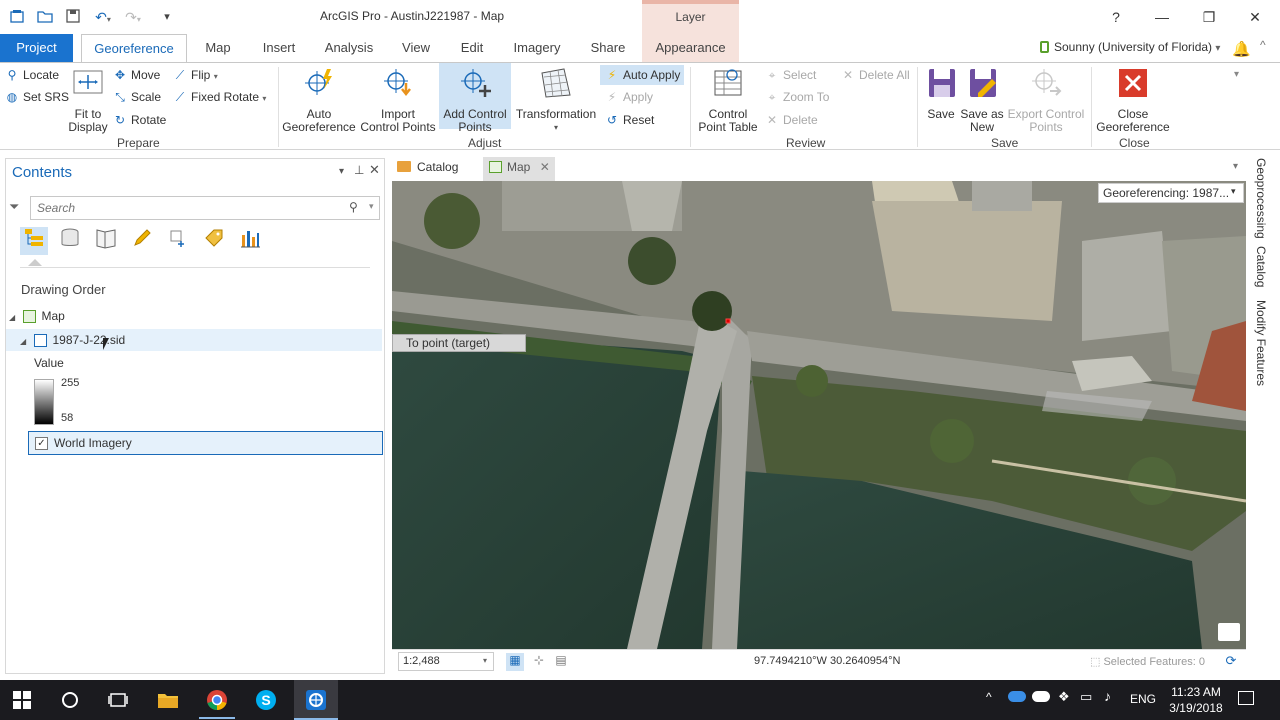  Describe the element at coordinates (14, 207) in the screenshot. I see `filter-icon: ⏷` at that location.